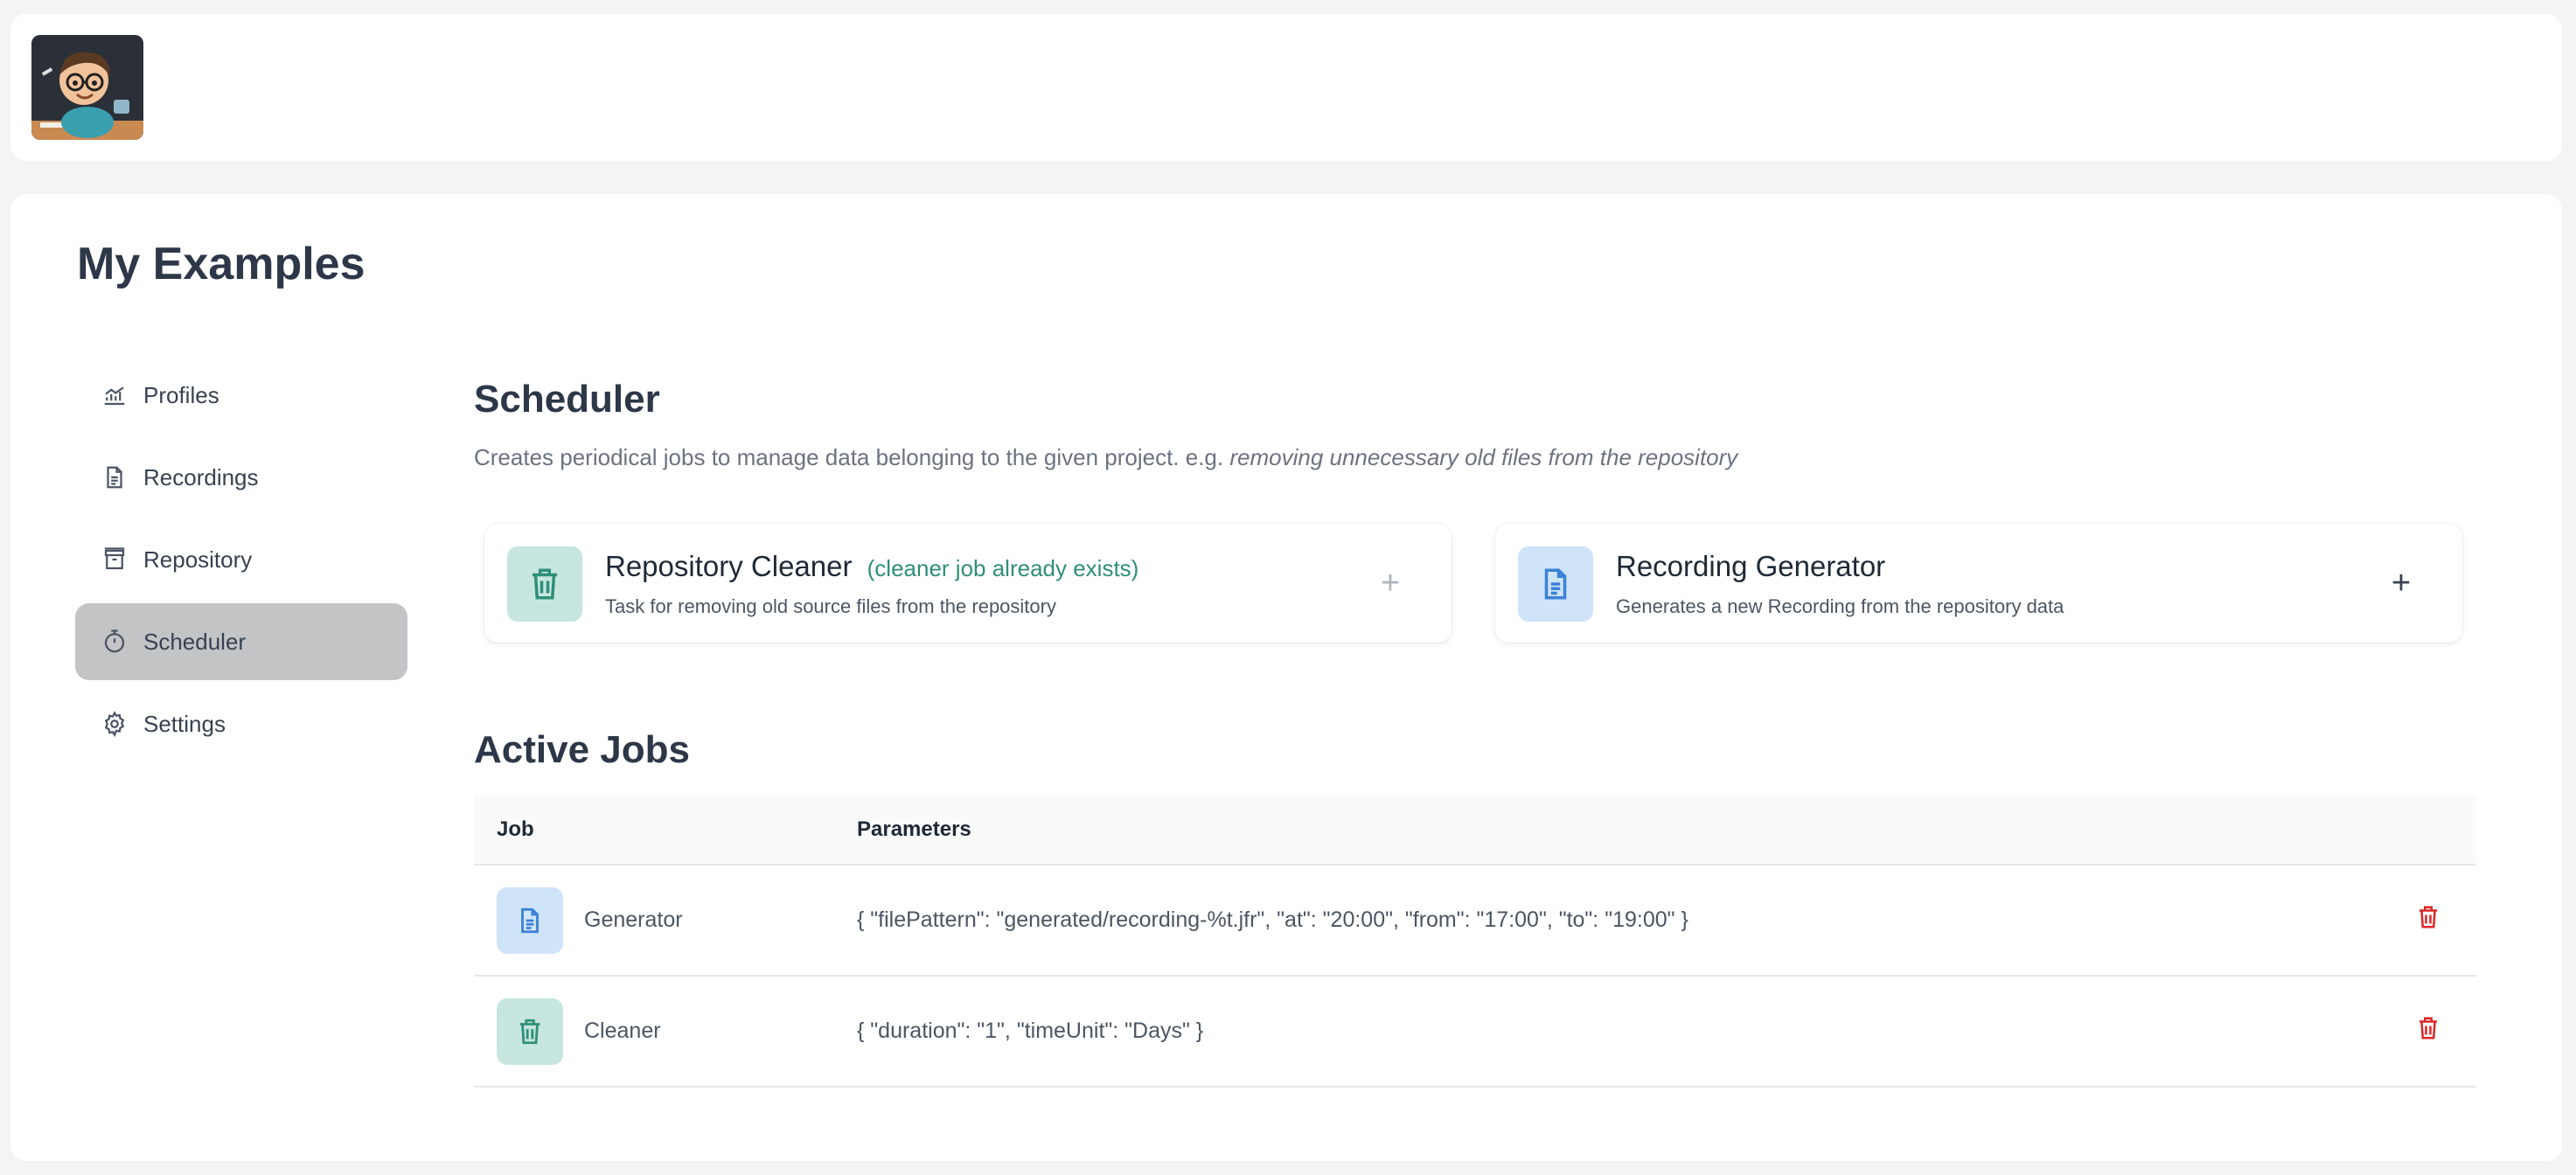 Image resolution: width=2576 pixels, height=1175 pixels. What do you see at coordinates (241, 395) in the screenshot?
I see `sidebar-item-profiles: Profiles` at bounding box center [241, 395].